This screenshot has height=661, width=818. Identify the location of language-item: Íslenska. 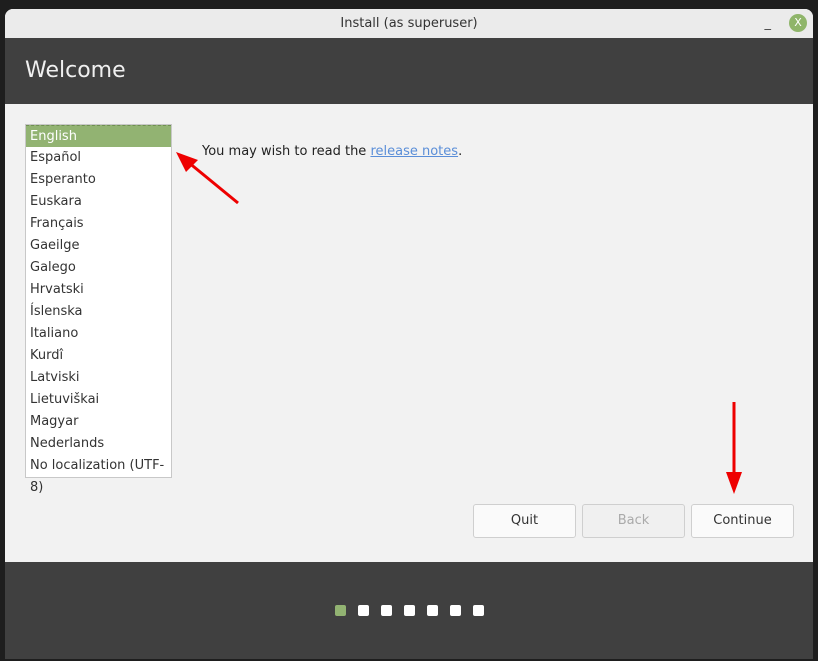
(98, 312).